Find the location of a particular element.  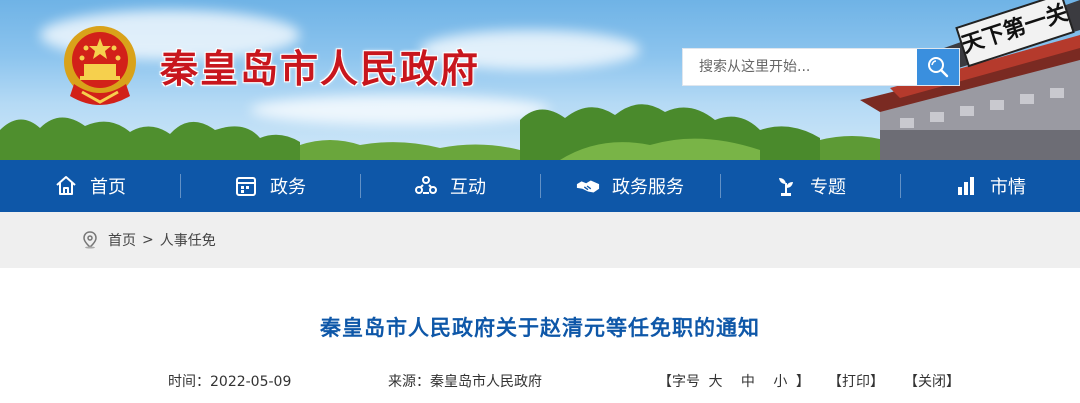

search-box is located at coordinates (821, 67).